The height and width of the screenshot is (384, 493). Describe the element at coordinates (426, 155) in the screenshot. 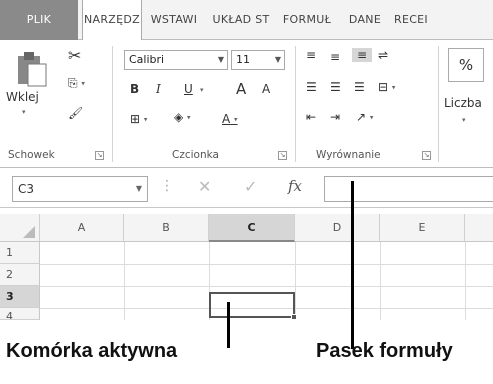

I see `alignment-launcher-icon: ↘` at that location.